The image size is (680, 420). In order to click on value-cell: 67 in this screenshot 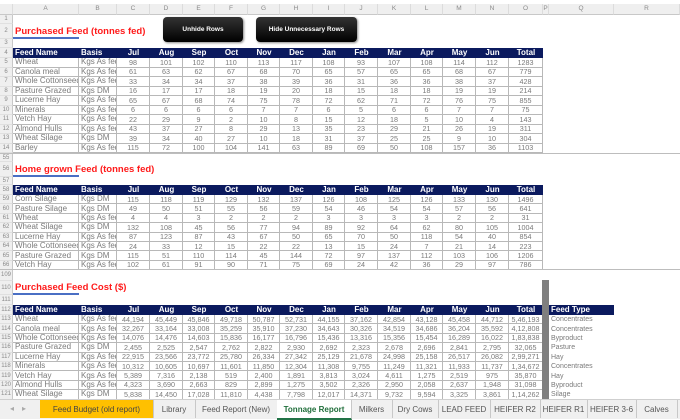, I will do `click(264, 237)`.